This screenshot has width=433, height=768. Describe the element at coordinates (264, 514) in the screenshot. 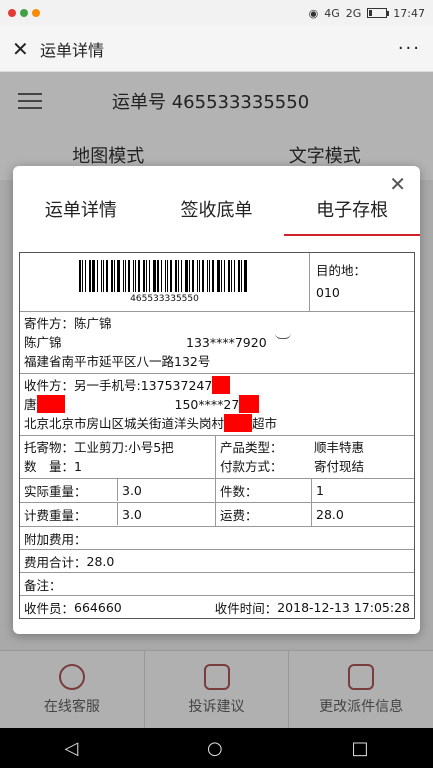

I see `freight-label: 运费：` at that location.